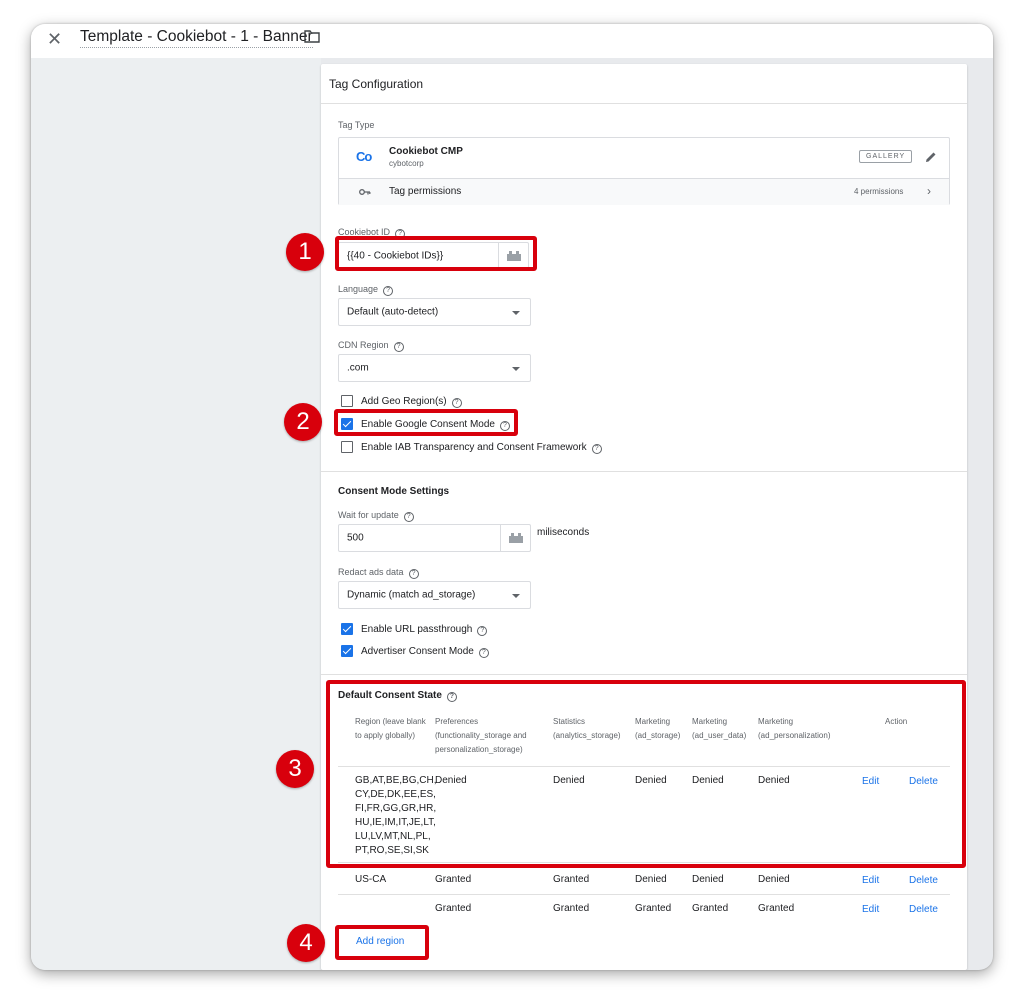 The width and height of the screenshot is (1024, 999). What do you see at coordinates (929, 191) in the screenshot?
I see `chevron-right-icon: ›` at bounding box center [929, 191].